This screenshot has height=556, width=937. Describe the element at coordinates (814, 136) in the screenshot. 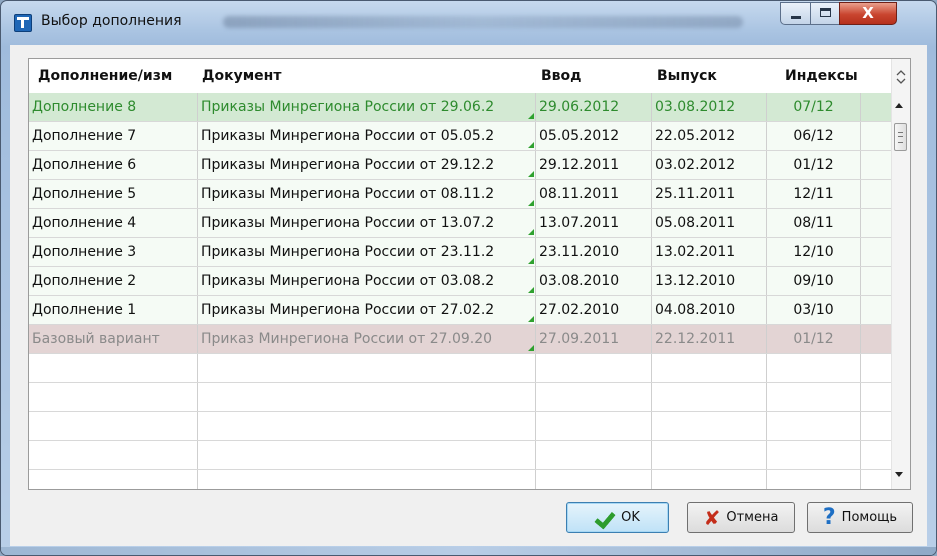

I see `cell-indexes: 06/12` at that location.